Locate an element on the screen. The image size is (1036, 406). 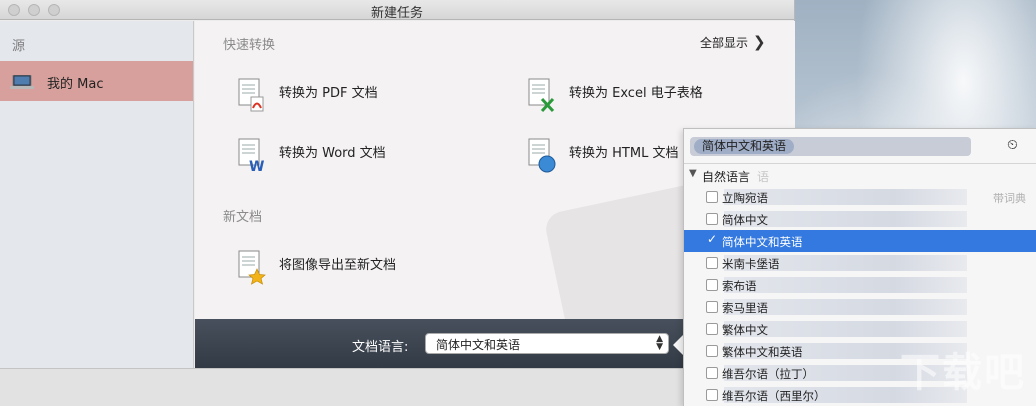
language-name: 索马里语 is located at coordinates (745, 308).